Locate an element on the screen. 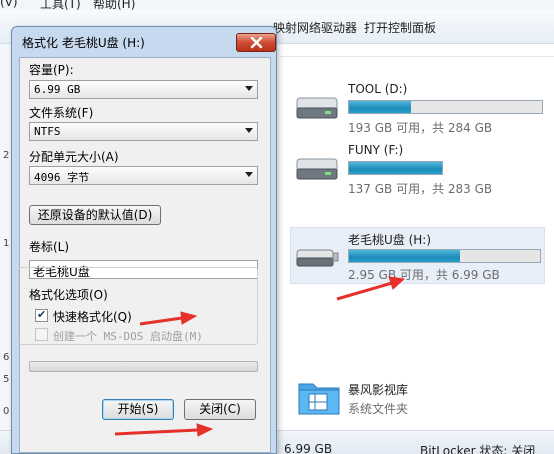  arrow-to-drive is located at coordinates (371, 288).